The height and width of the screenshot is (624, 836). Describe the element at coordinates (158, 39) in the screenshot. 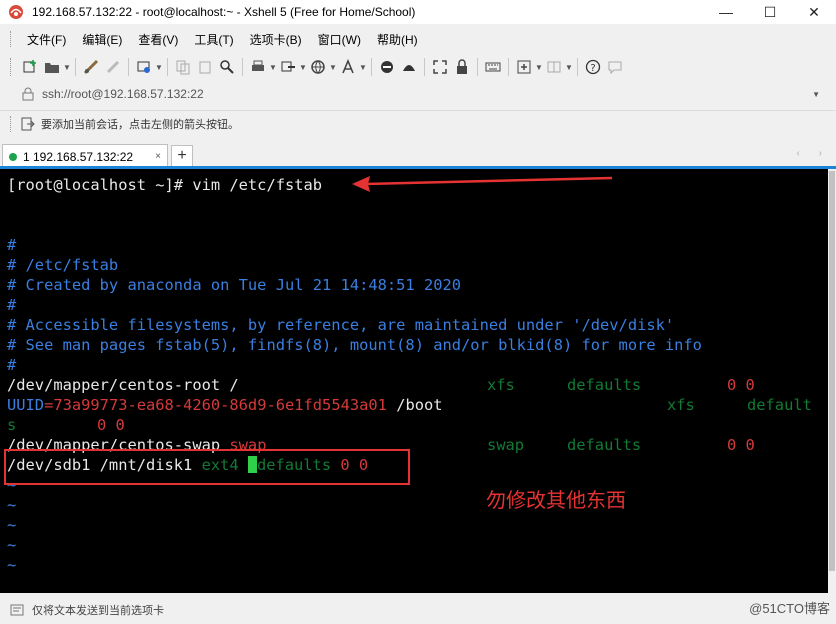

I see `menu-view: 查看(V)` at that location.